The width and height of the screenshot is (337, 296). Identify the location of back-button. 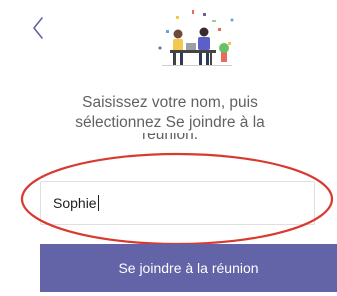
(38, 28).